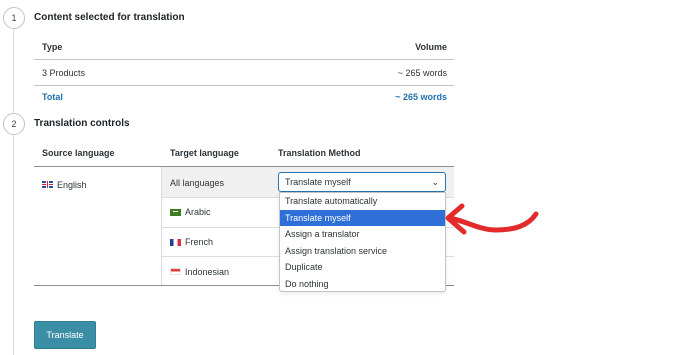 The width and height of the screenshot is (680, 355). Describe the element at coordinates (64, 73) in the screenshot. I see `table-row-type: 3 Products` at that location.